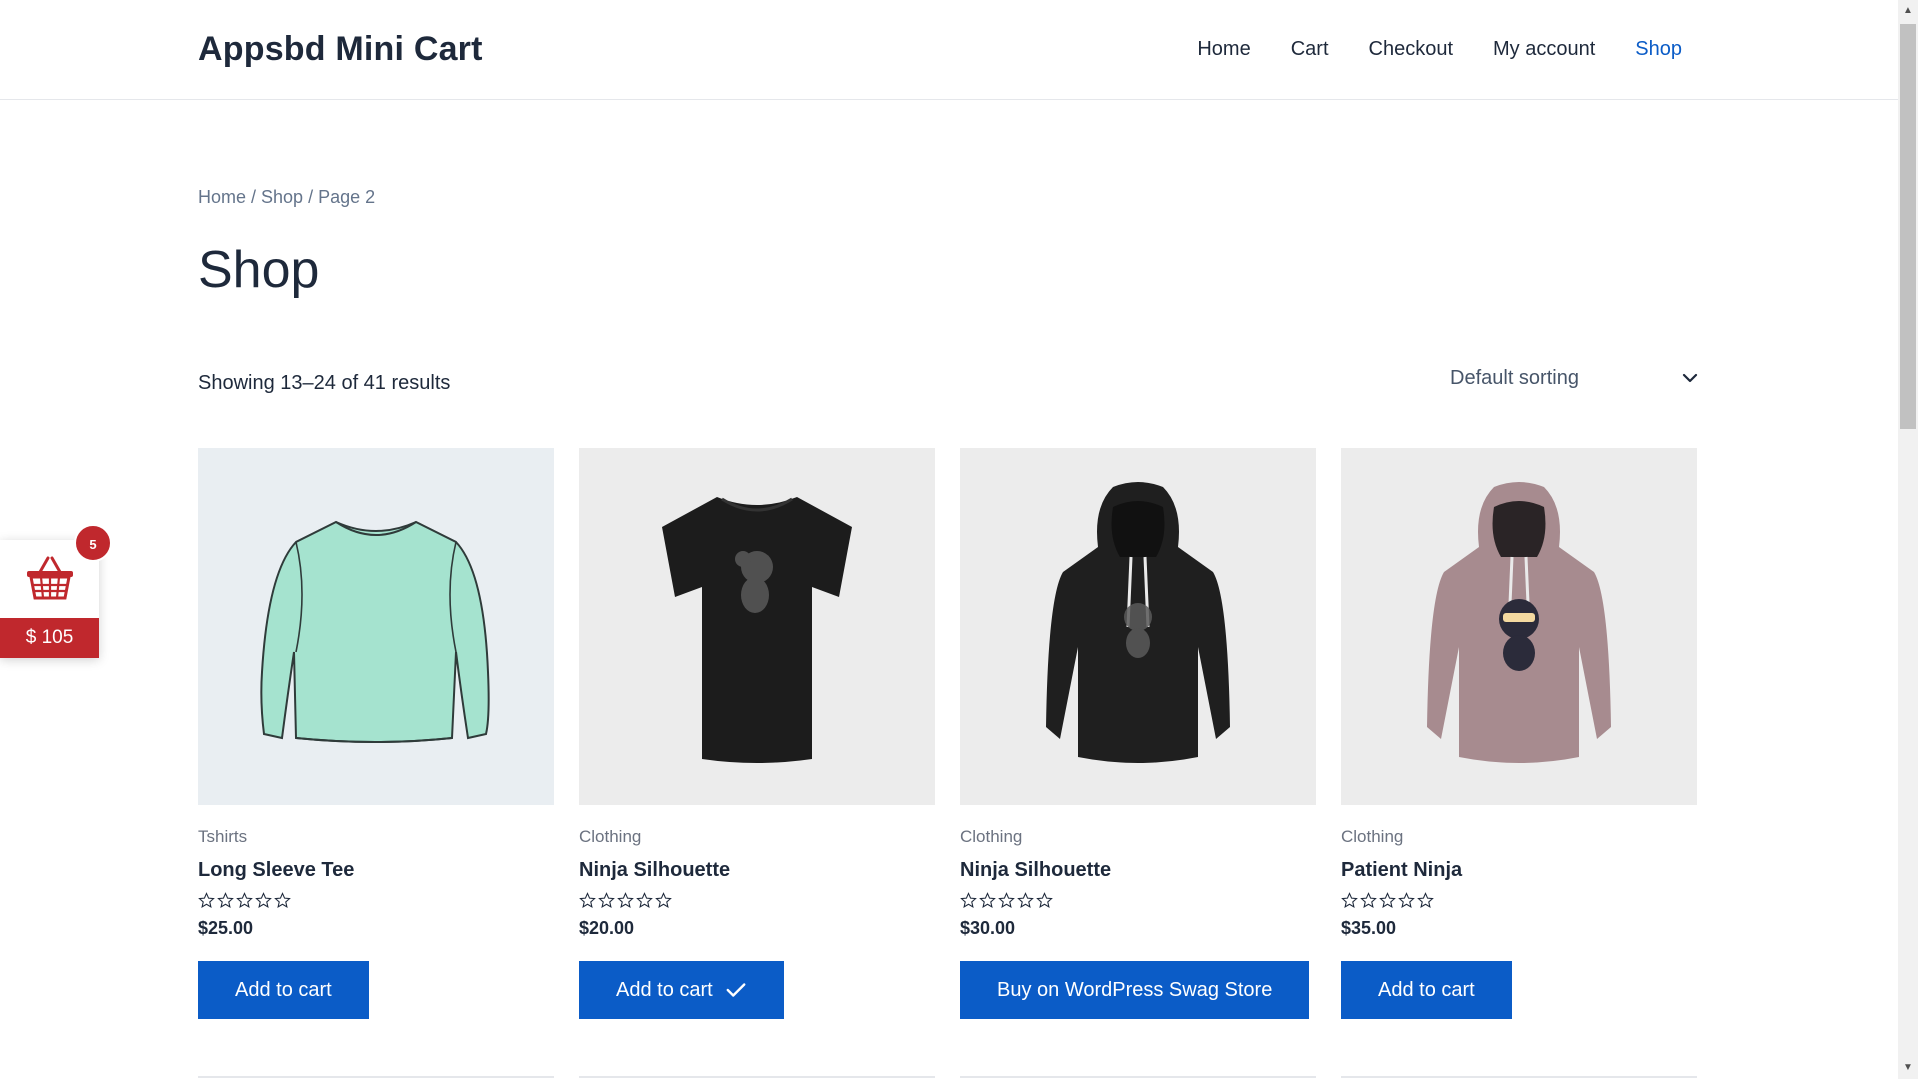  What do you see at coordinates (1690, 378) in the screenshot?
I see `chevron-down-icon` at bounding box center [1690, 378].